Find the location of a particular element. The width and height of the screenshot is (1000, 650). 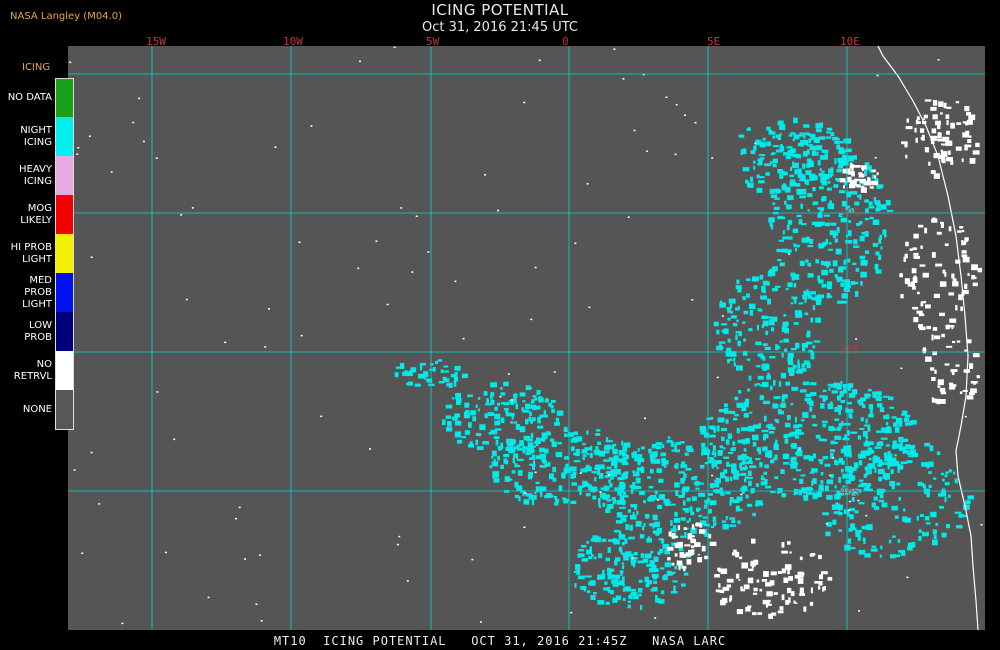

legend-item-label: NO DATA is located at coordinates (29, 97).